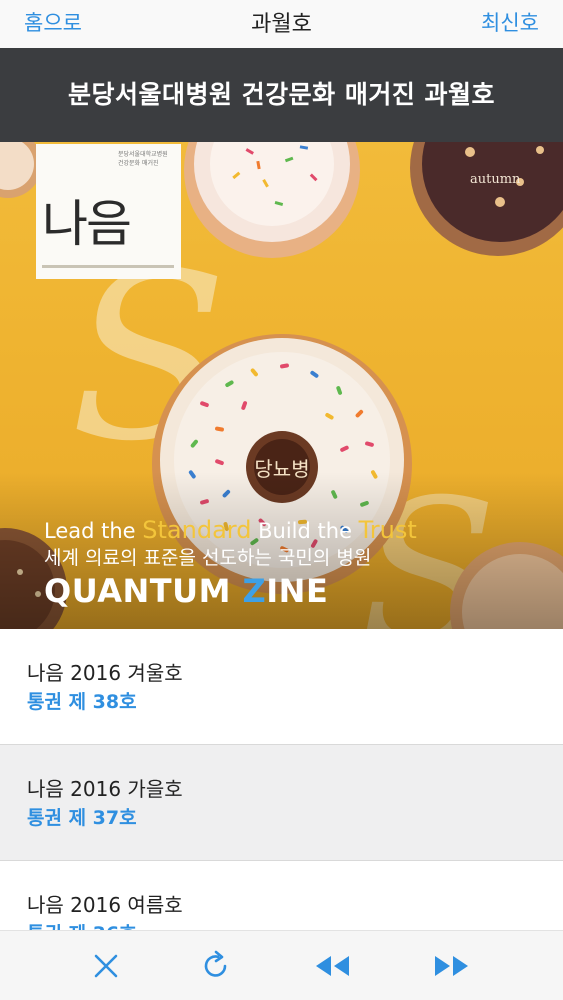 Image resolution: width=563 pixels, height=1000 pixels. Describe the element at coordinates (105, 905) in the screenshot. I see `issue-title: 나음 2016 여름호` at that location.